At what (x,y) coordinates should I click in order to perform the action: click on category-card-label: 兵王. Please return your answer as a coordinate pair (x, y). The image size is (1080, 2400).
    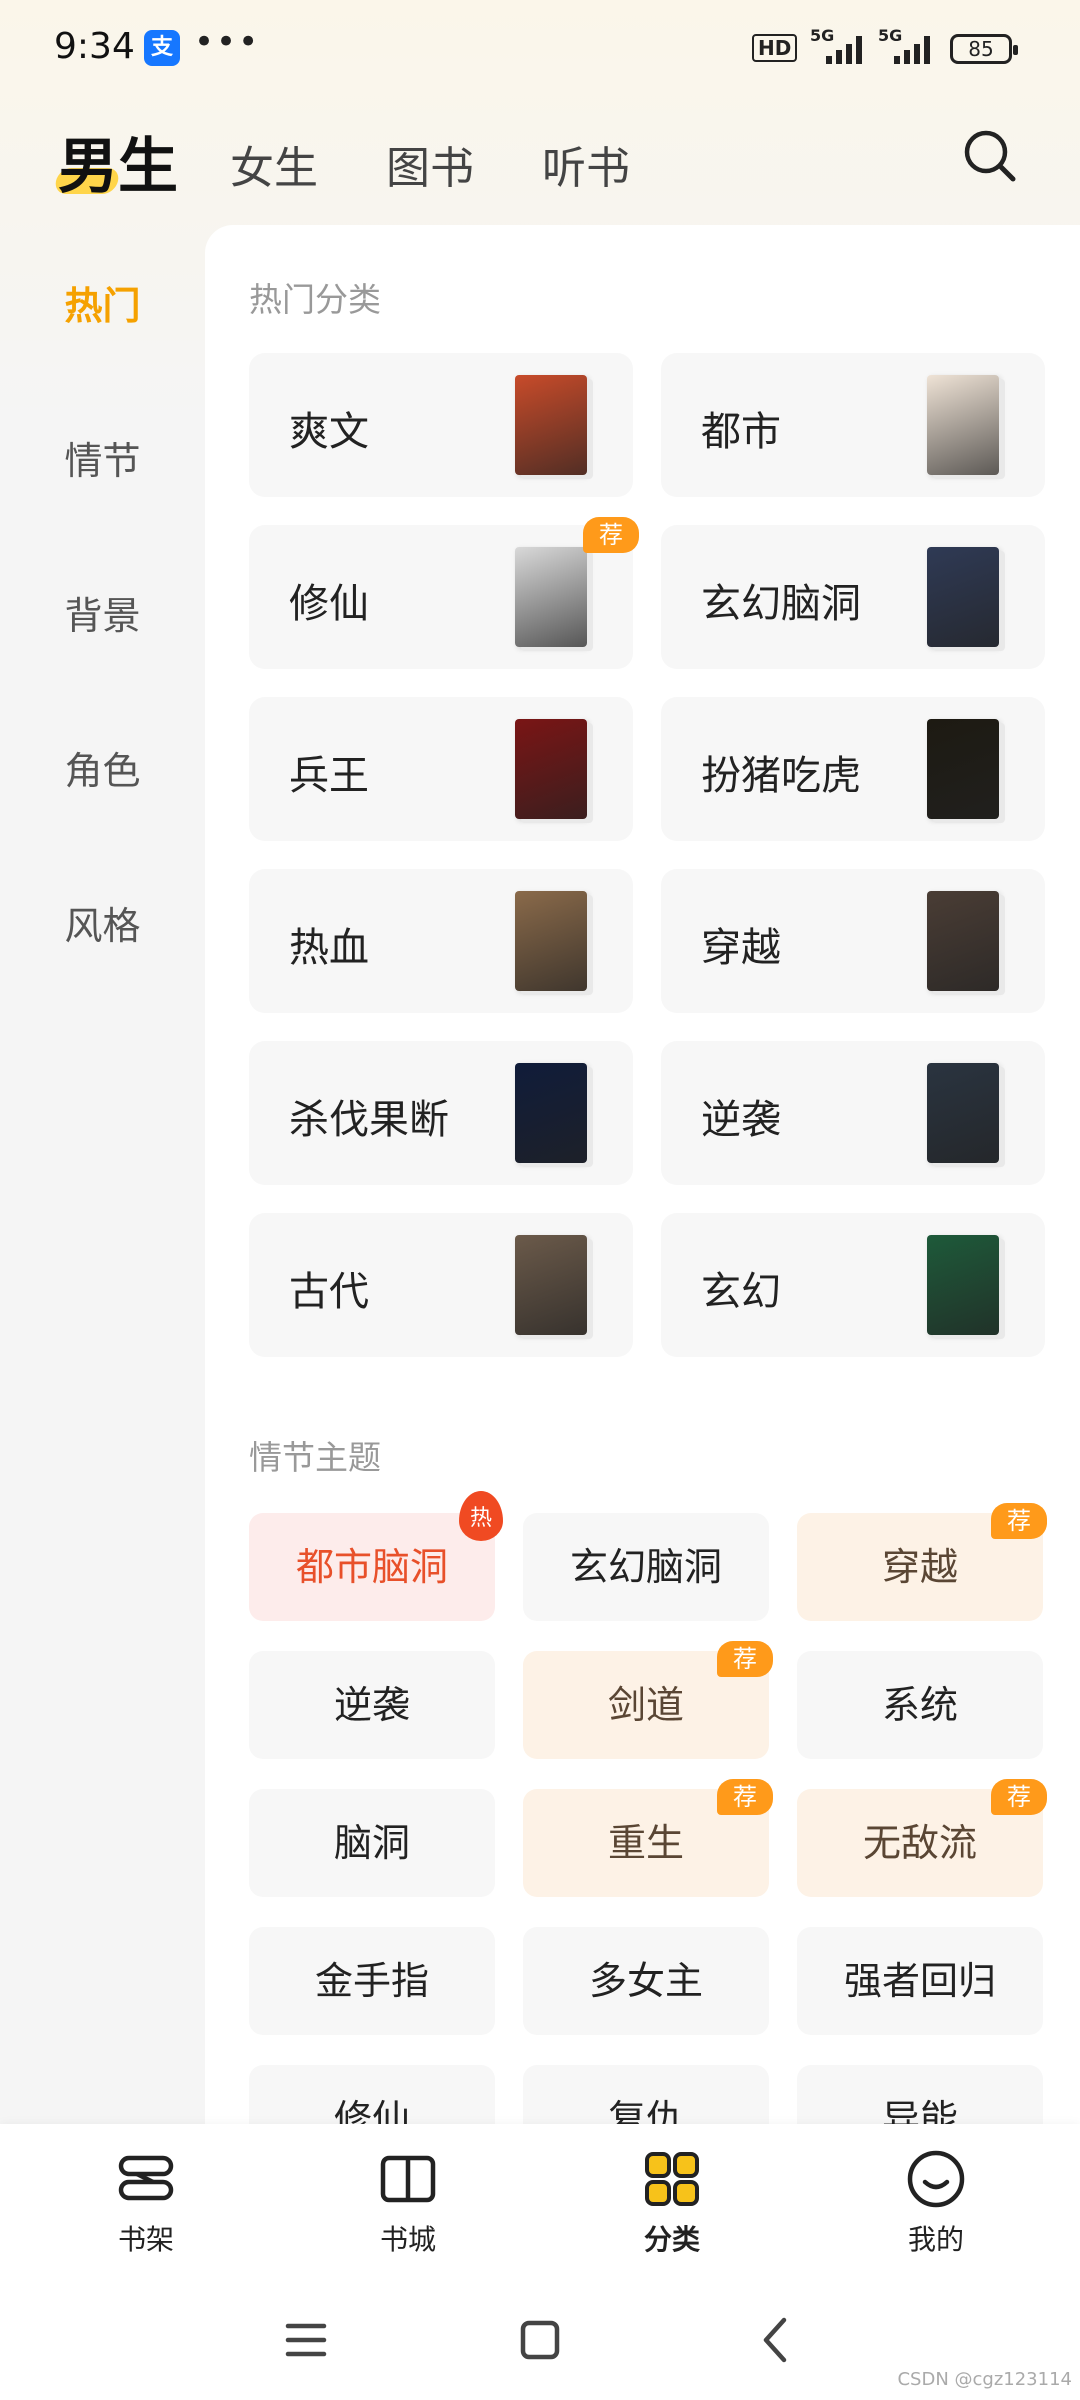
    Looking at the image, I should click on (329, 776).